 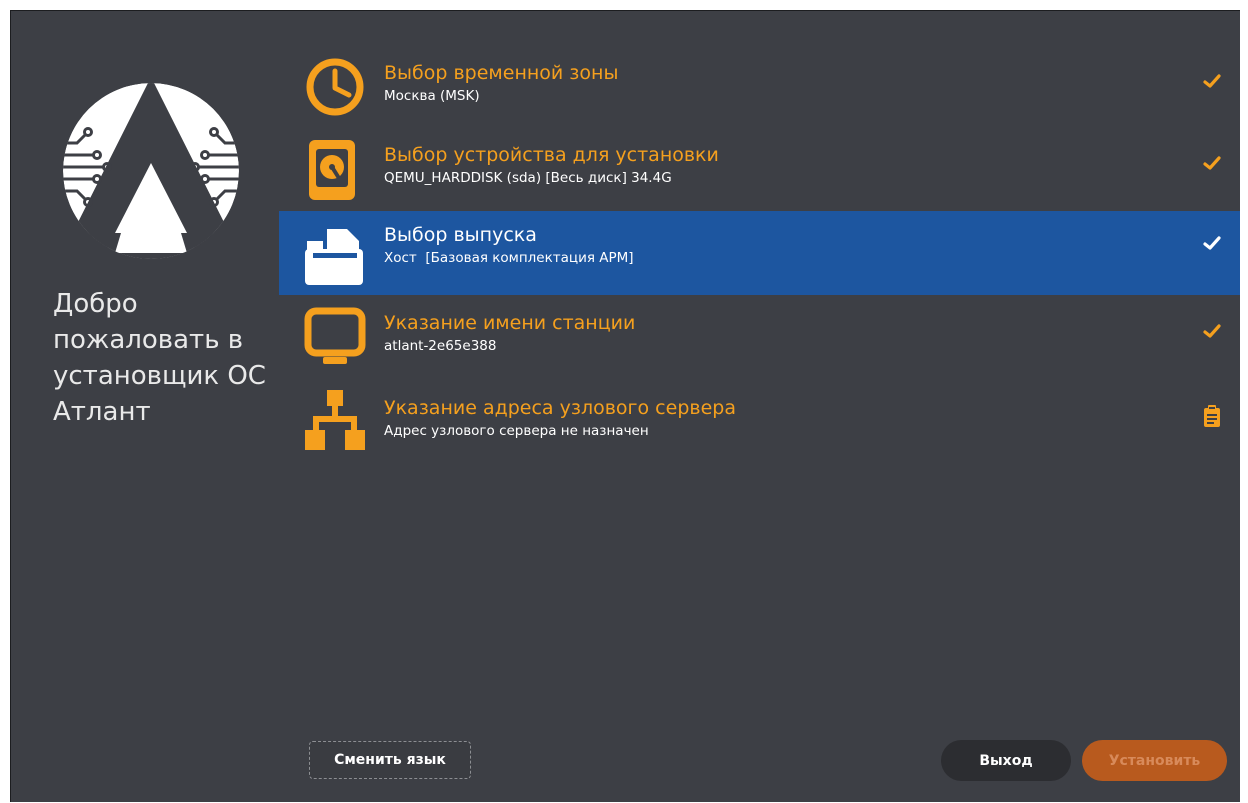 I want to click on spoke-status: QEMU_HARDDISK (sda) [Весь диск] 34.4G, so click(x=528, y=178).